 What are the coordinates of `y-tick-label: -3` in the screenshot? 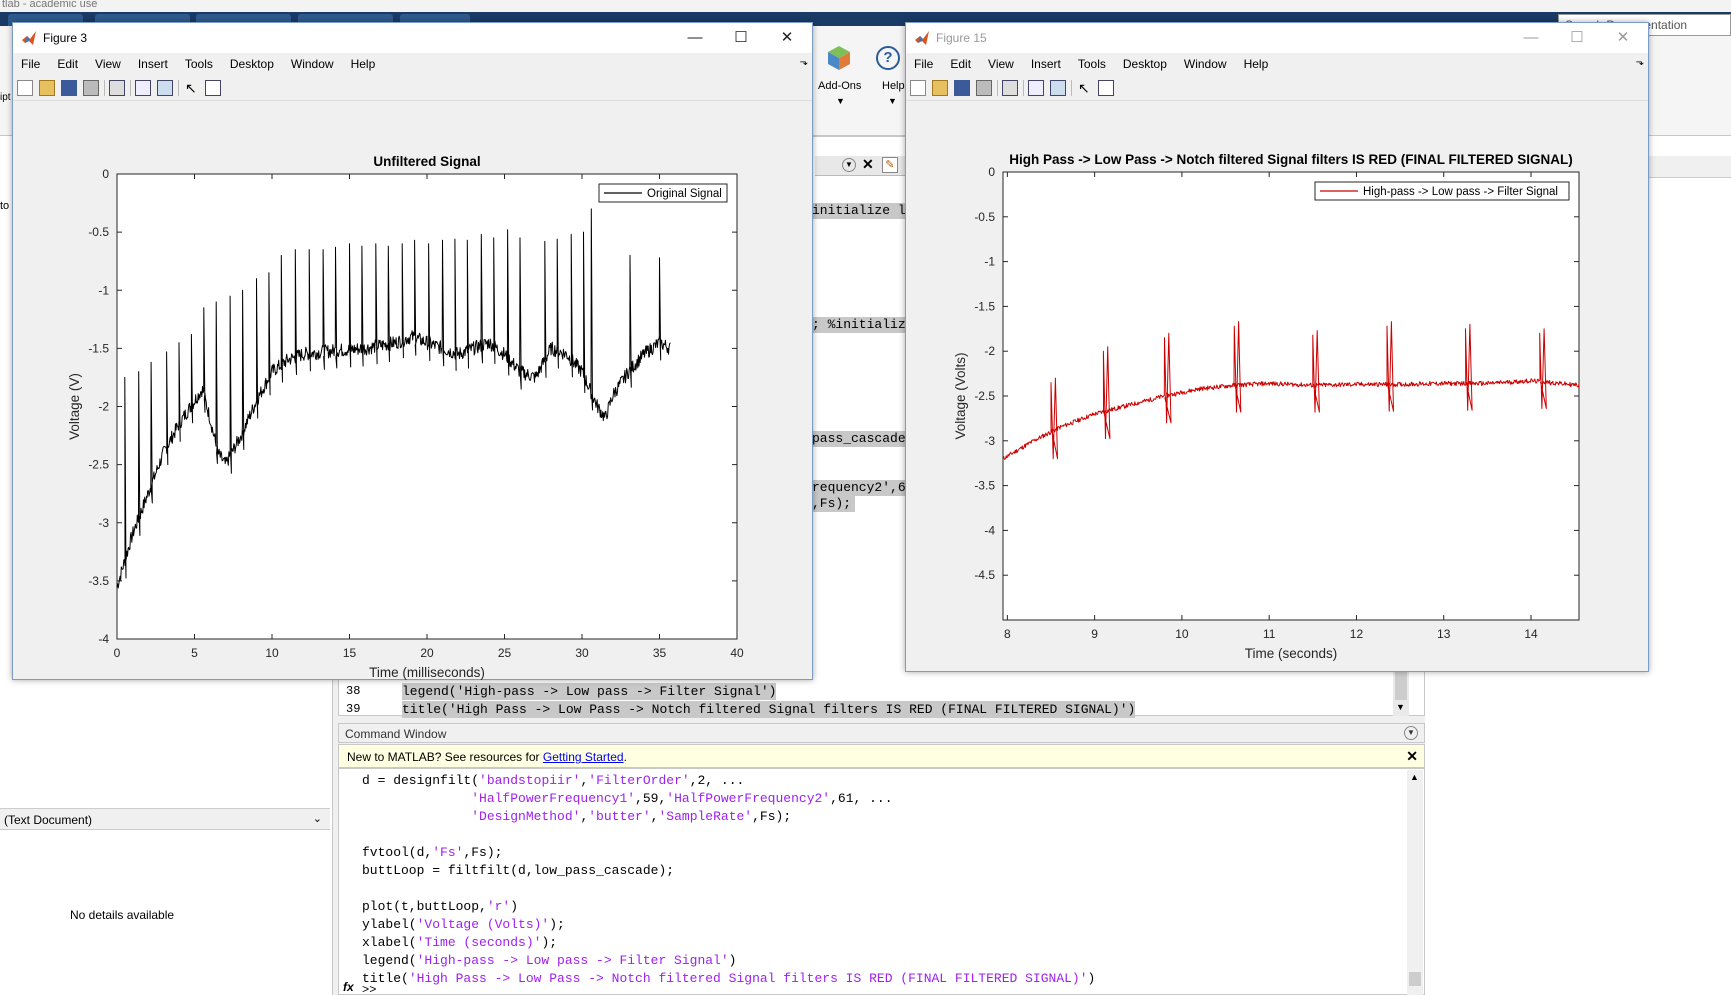 It's located at (989, 441).